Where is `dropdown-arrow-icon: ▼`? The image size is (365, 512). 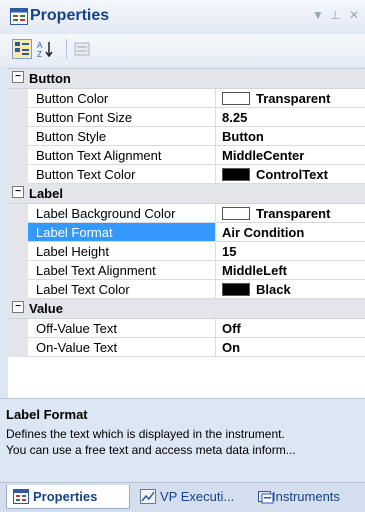
dropdown-arrow-icon: ▼ is located at coordinates (318, 15).